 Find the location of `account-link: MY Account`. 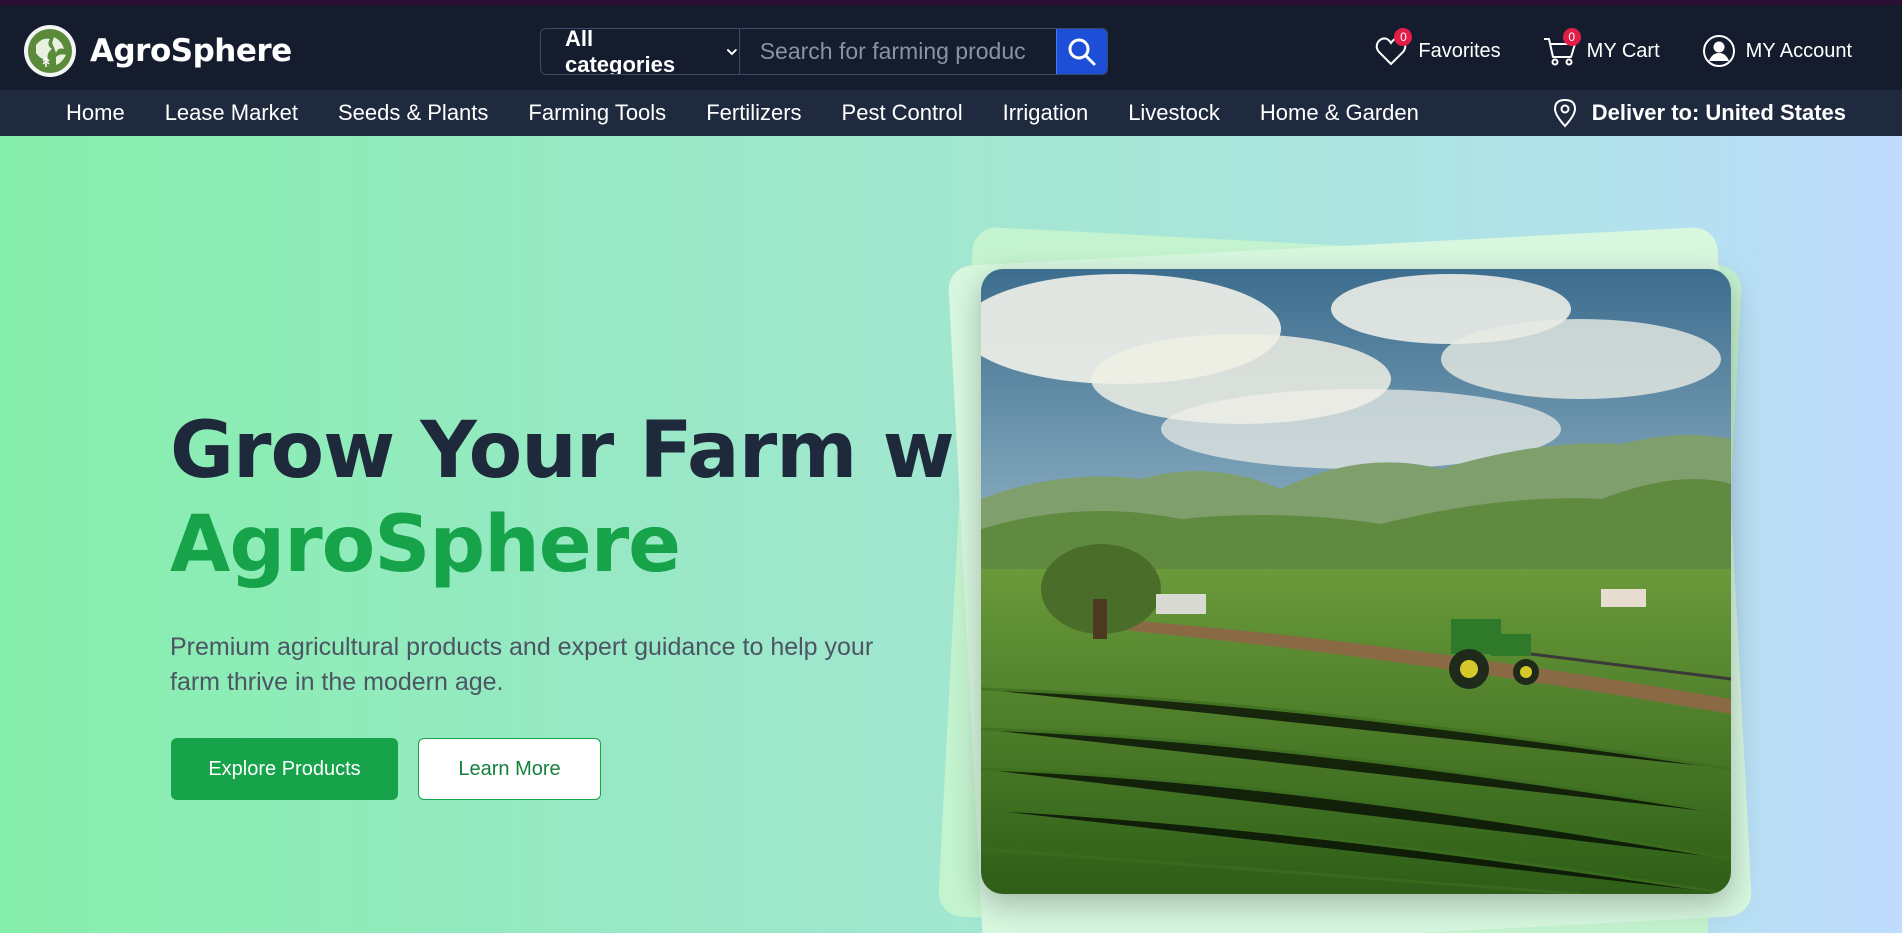

account-link: MY Account is located at coordinates (1776, 51).